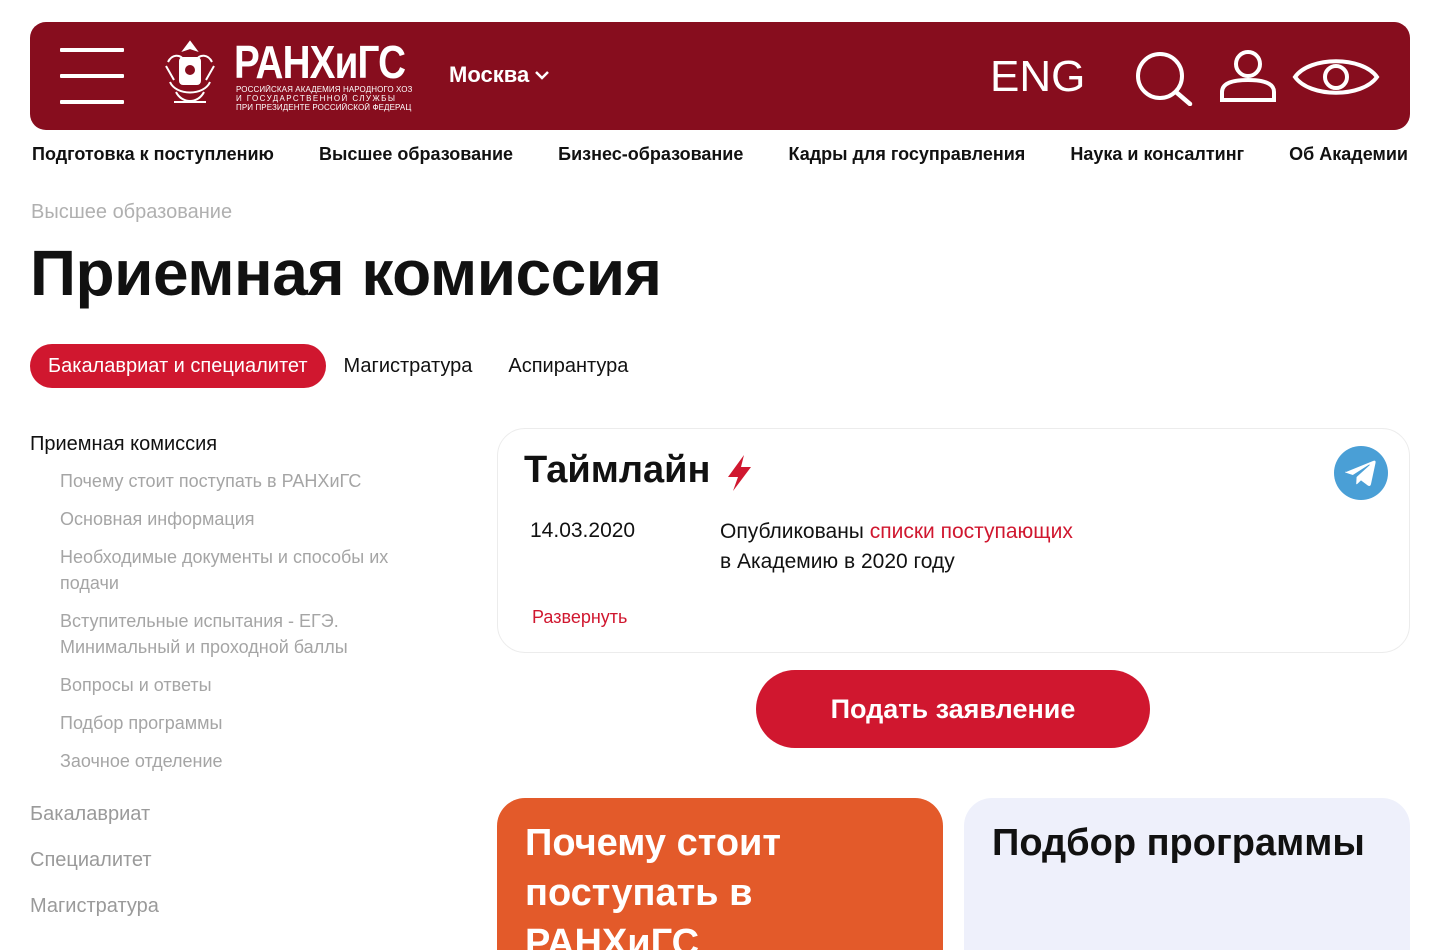 This screenshot has width=1440, height=950. Describe the element at coordinates (650, 157) in the screenshot. I see `nav-item-business-education: Бизнес-образование` at that location.